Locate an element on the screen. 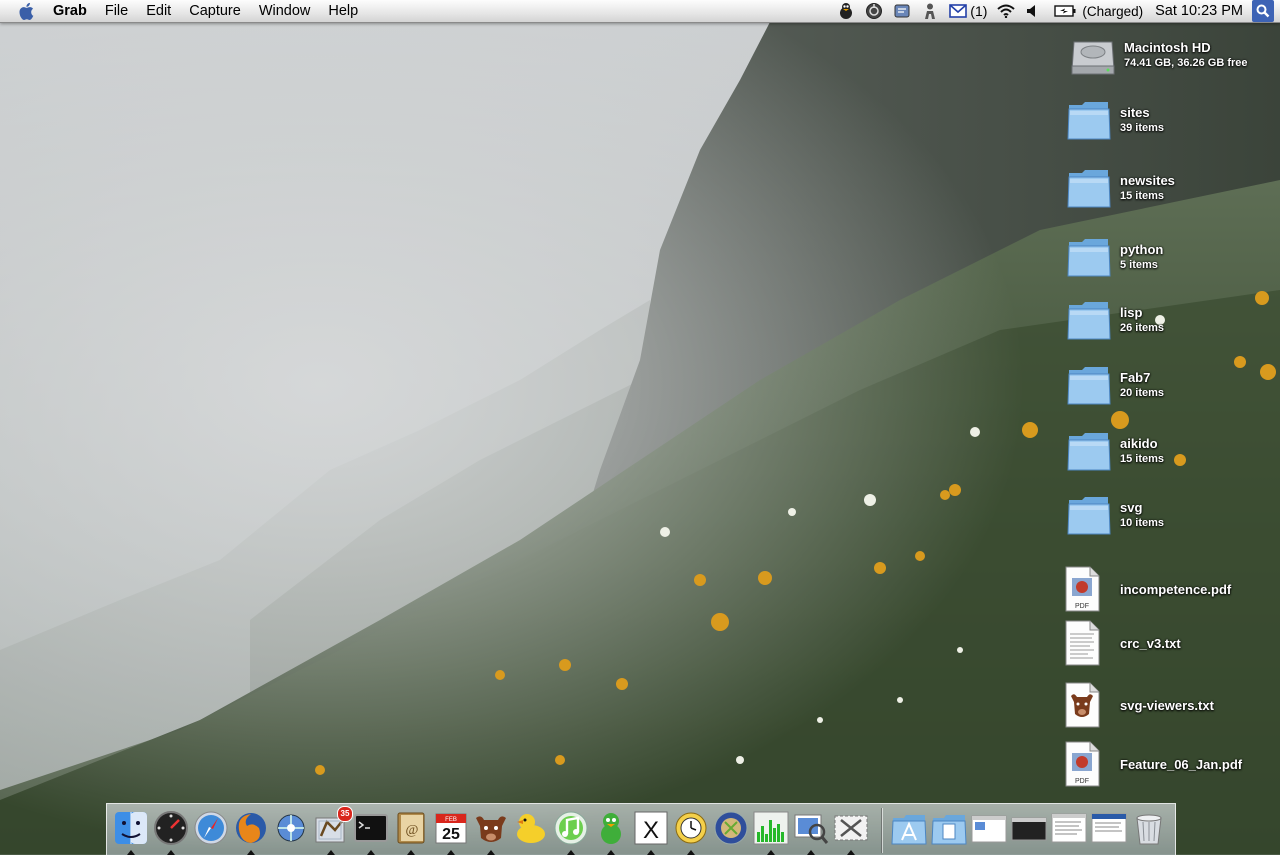  mail-unread-count: (1) is located at coordinates (979, 11).